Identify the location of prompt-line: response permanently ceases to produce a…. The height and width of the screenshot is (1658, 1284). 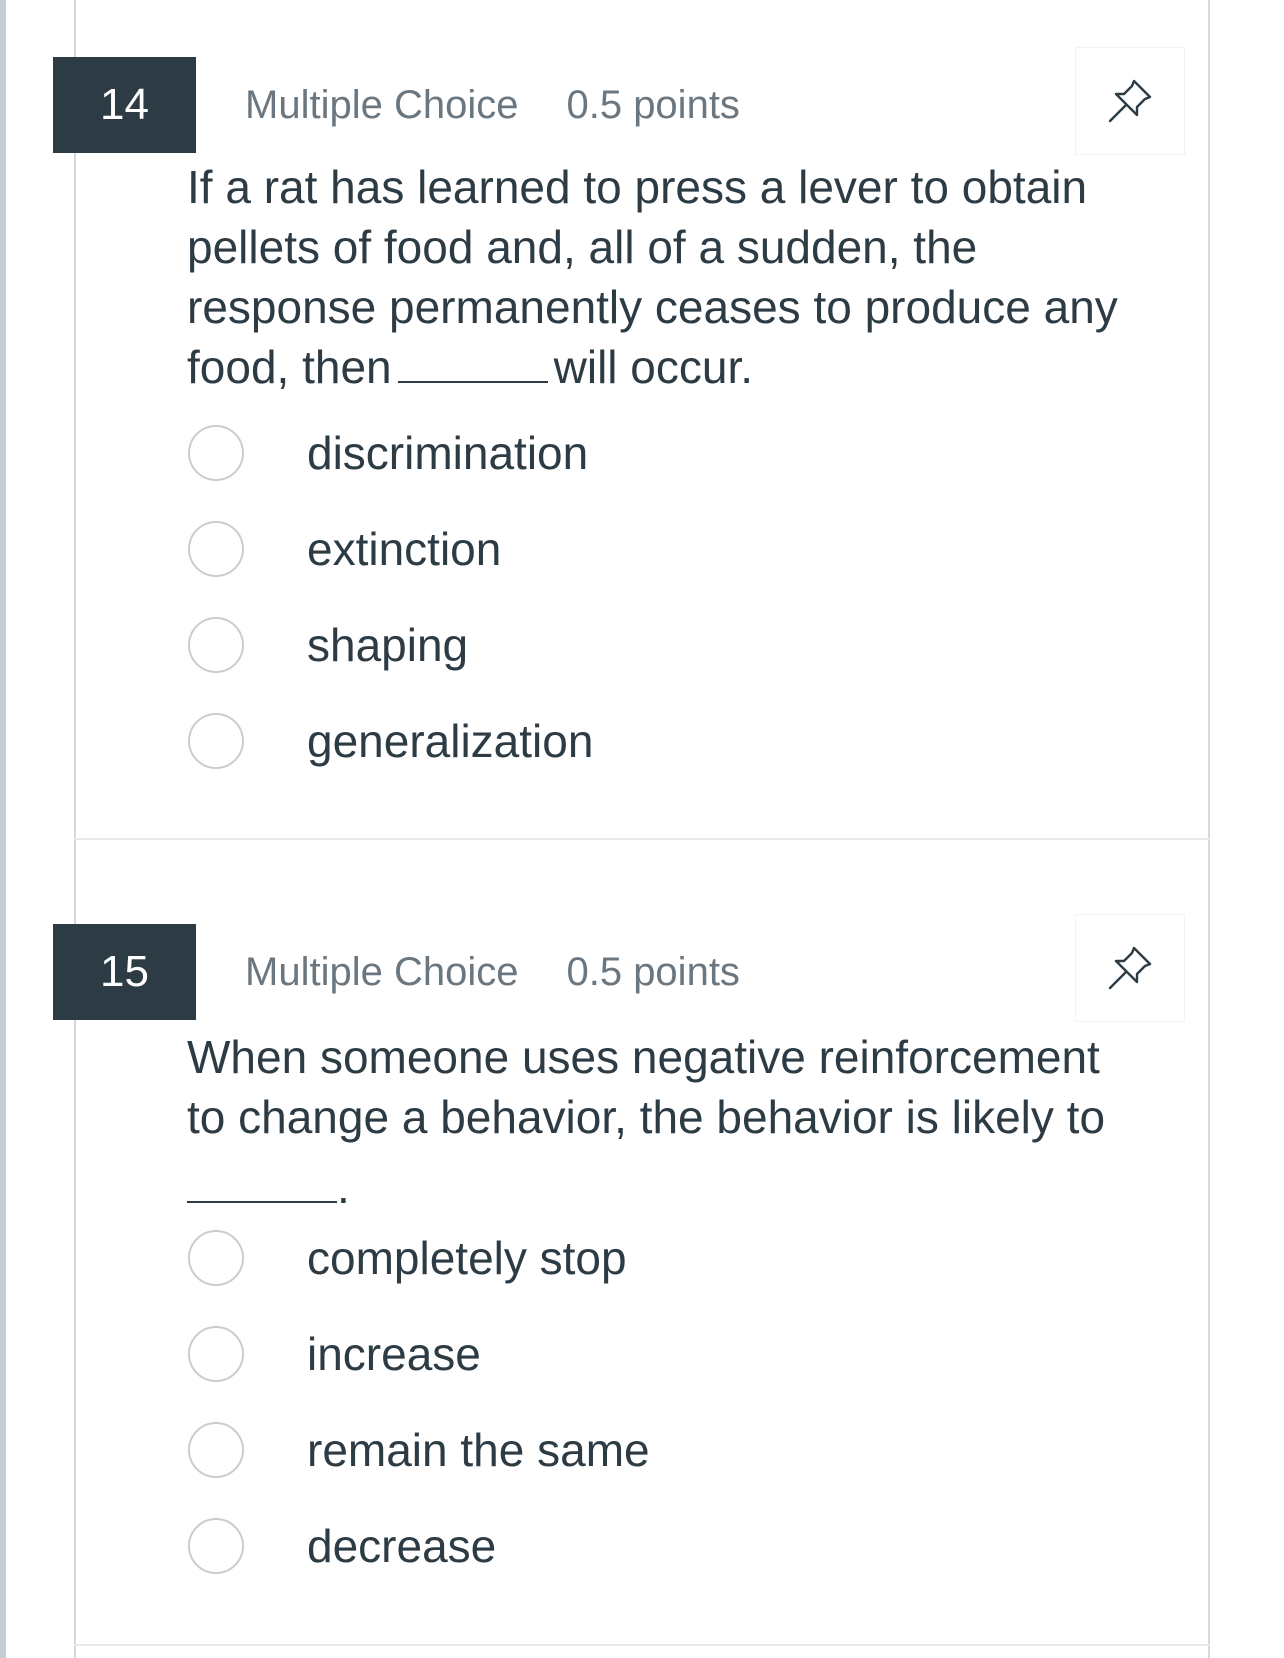
(652, 307).